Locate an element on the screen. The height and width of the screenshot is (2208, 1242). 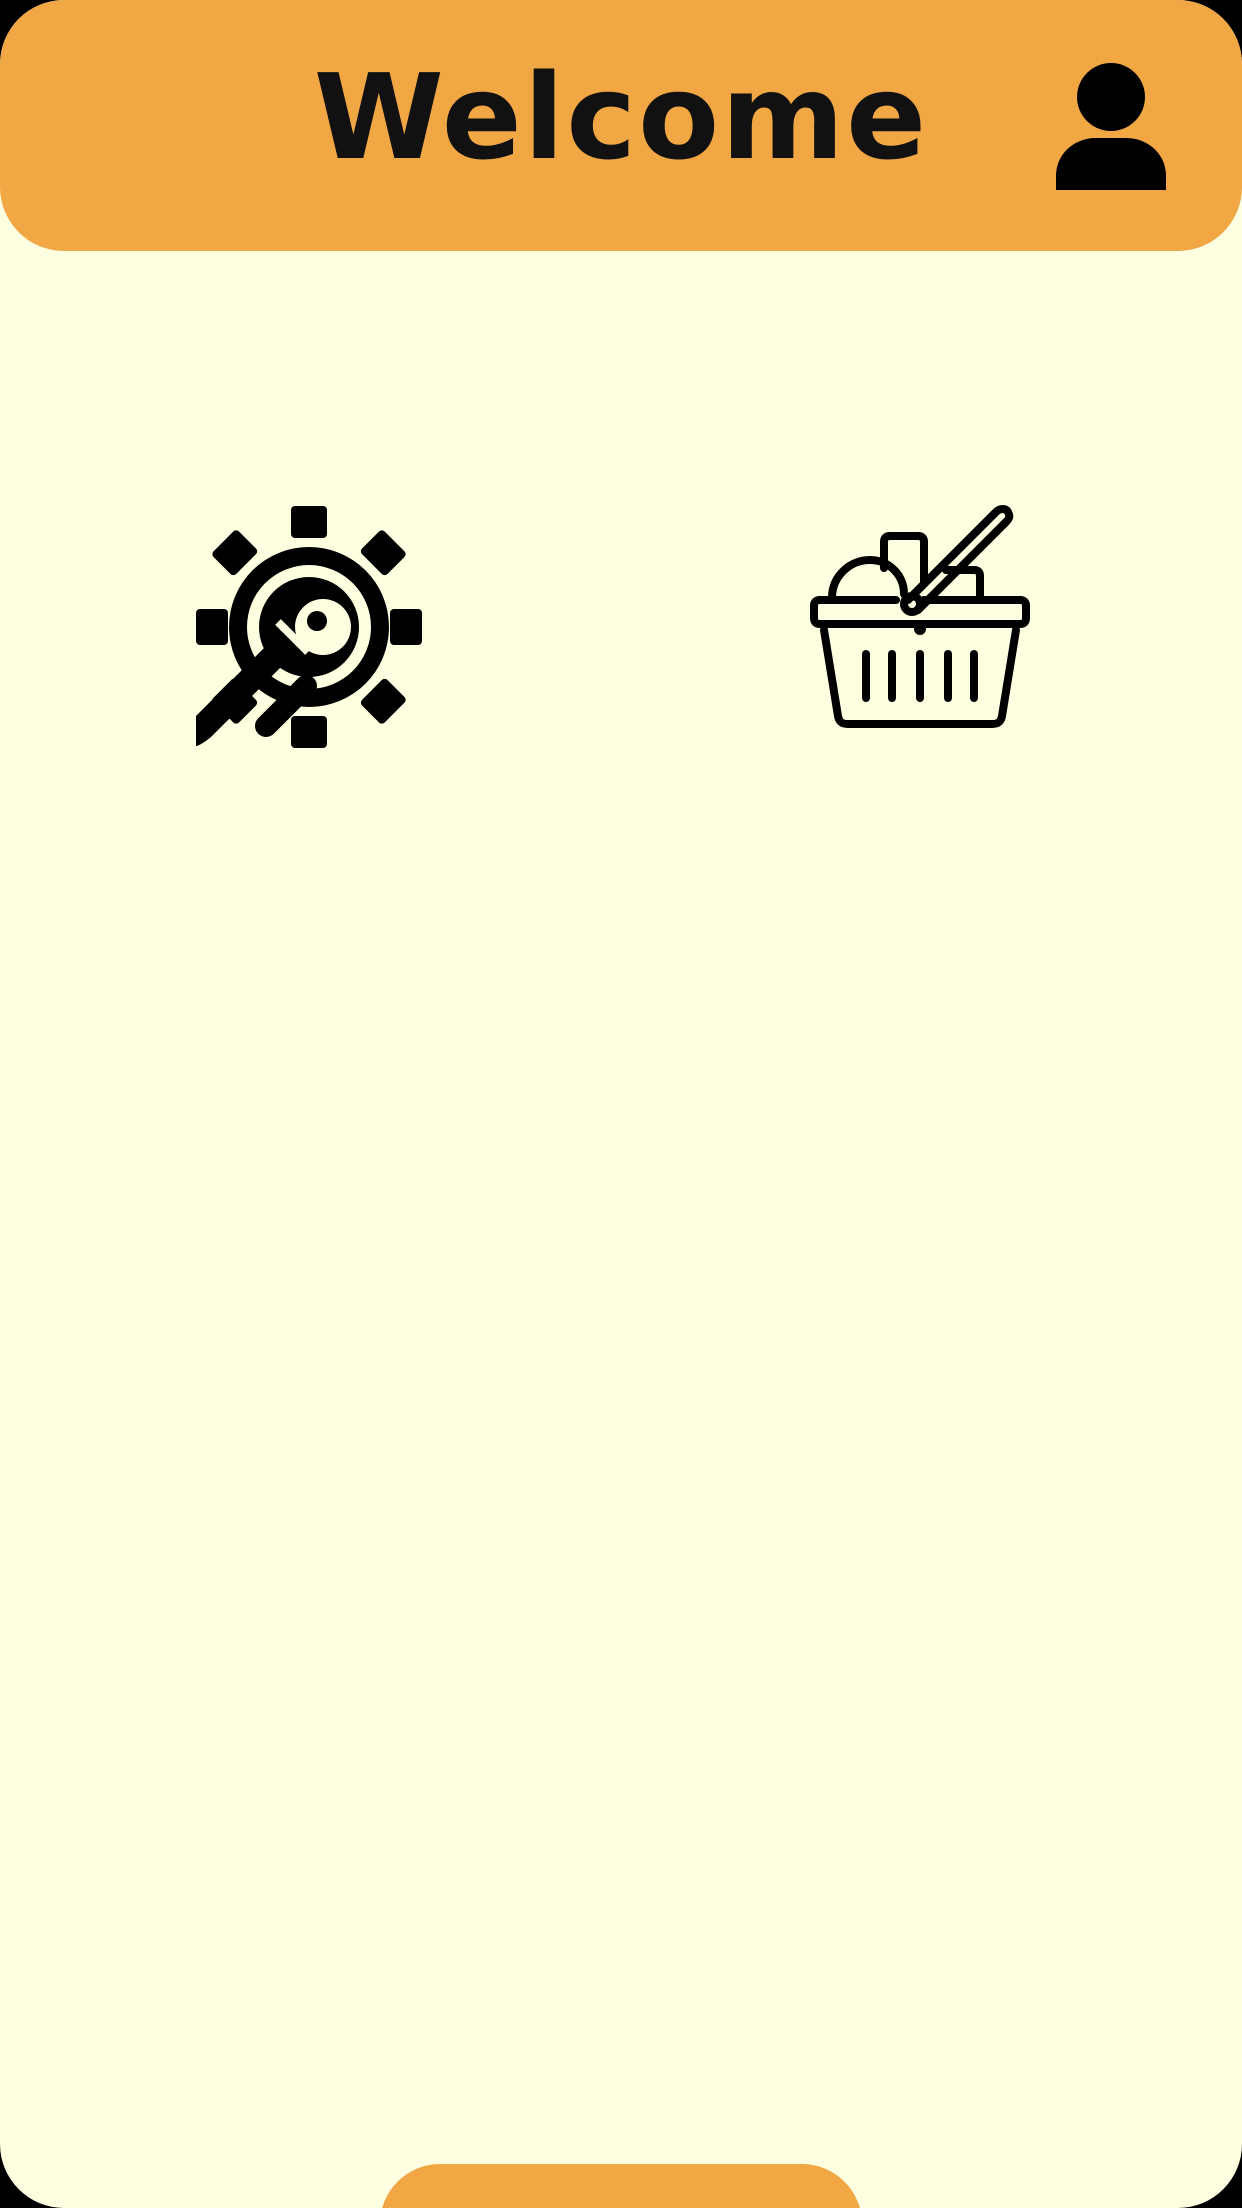
settings-tile is located at coordinates (307, 627).